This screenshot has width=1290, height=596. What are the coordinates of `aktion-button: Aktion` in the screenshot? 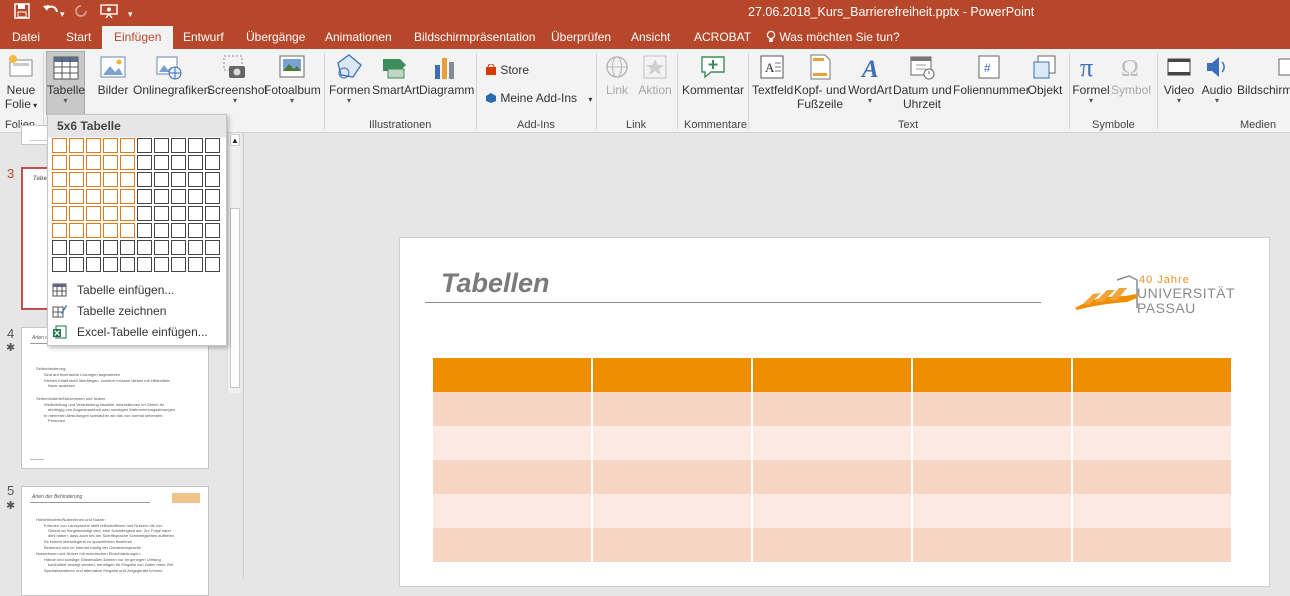 It's located at (655, 75).